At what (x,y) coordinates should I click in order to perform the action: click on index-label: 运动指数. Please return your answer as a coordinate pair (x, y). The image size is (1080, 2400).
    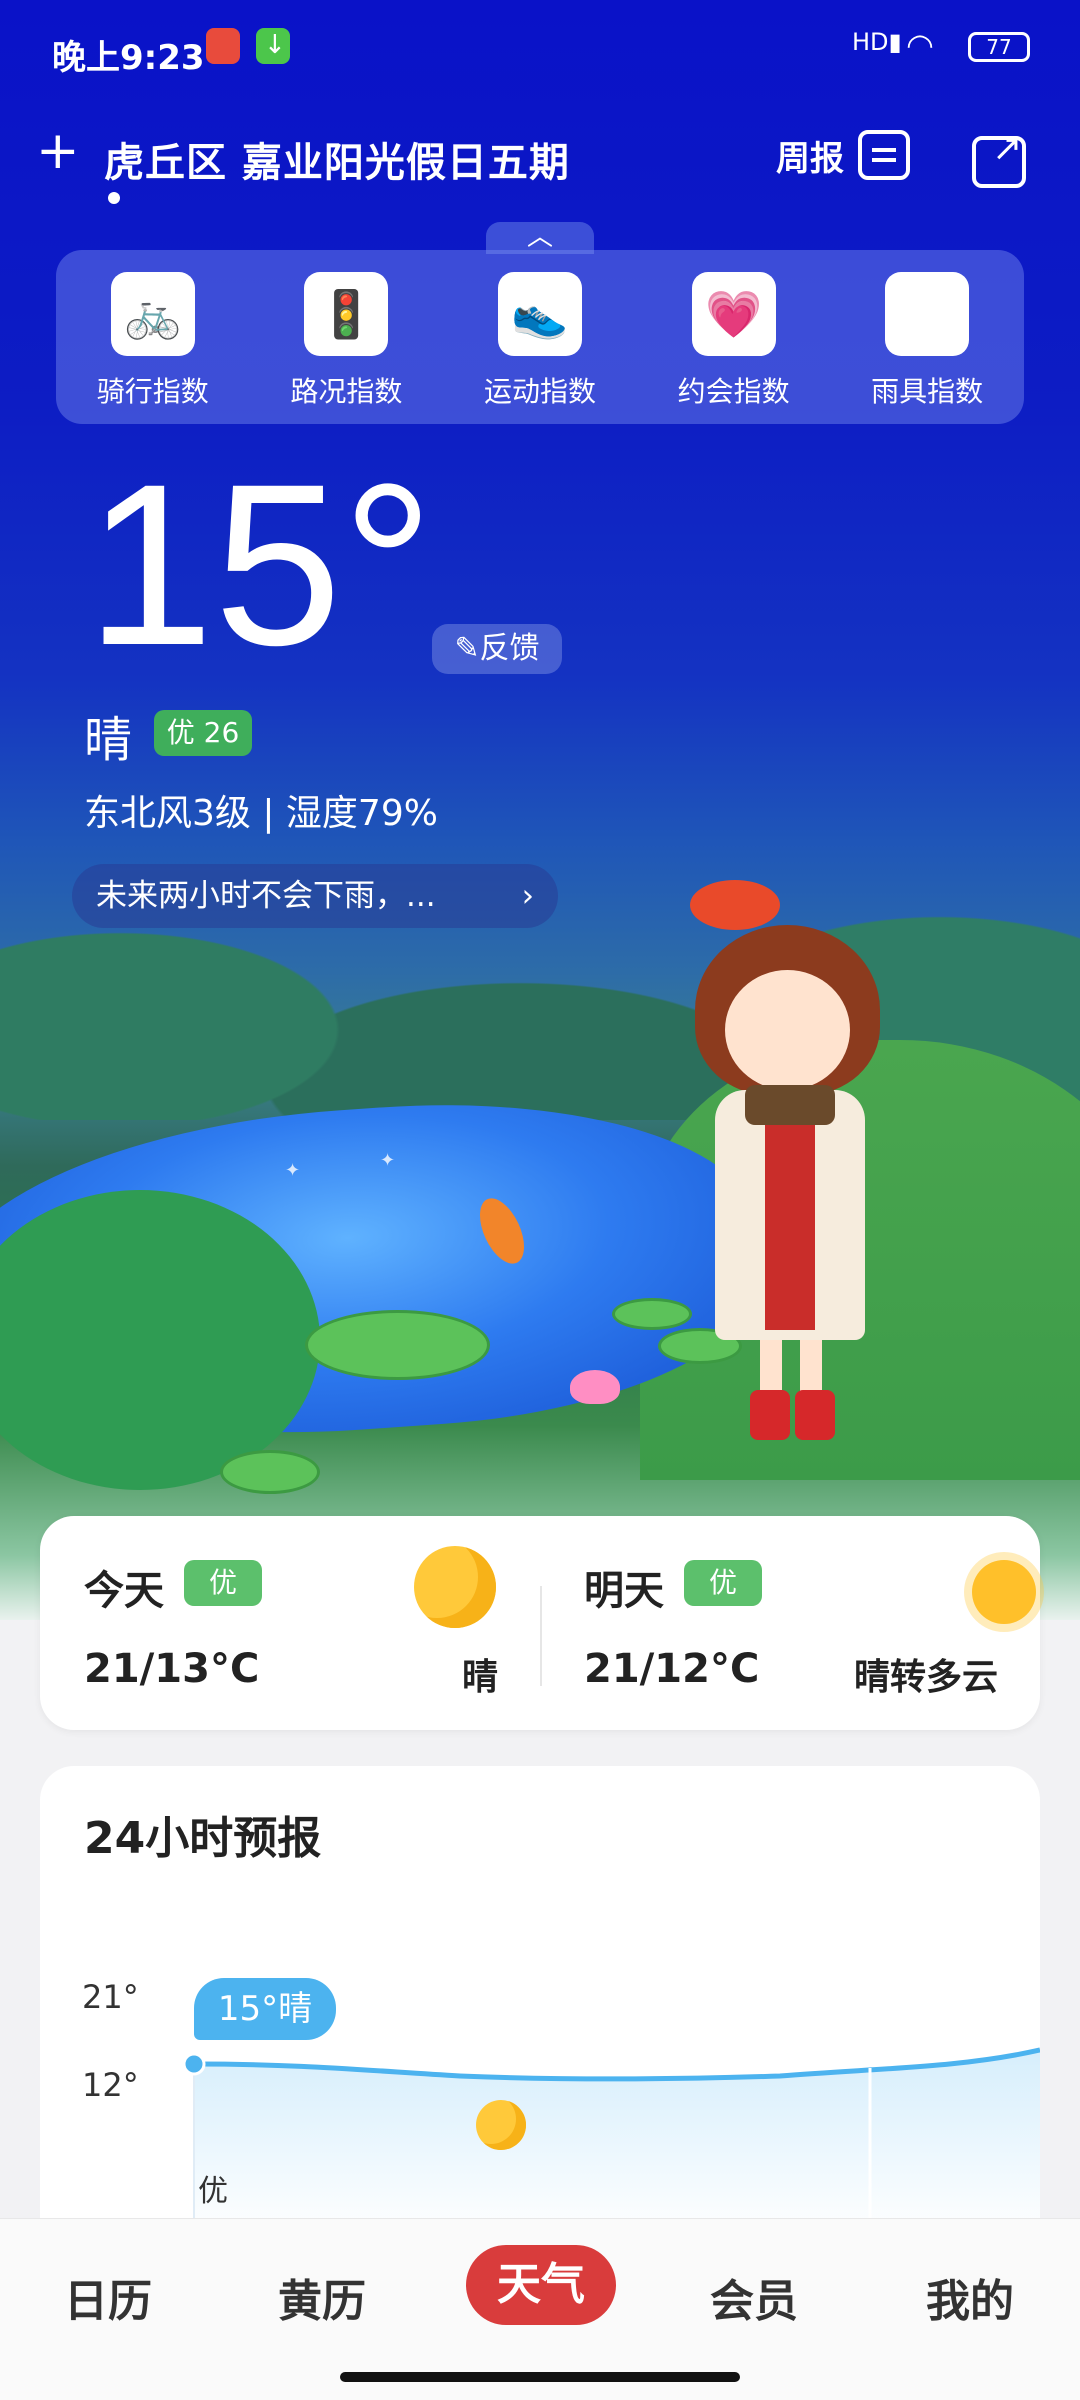
    Looking at the image, I should click on (539, 391).